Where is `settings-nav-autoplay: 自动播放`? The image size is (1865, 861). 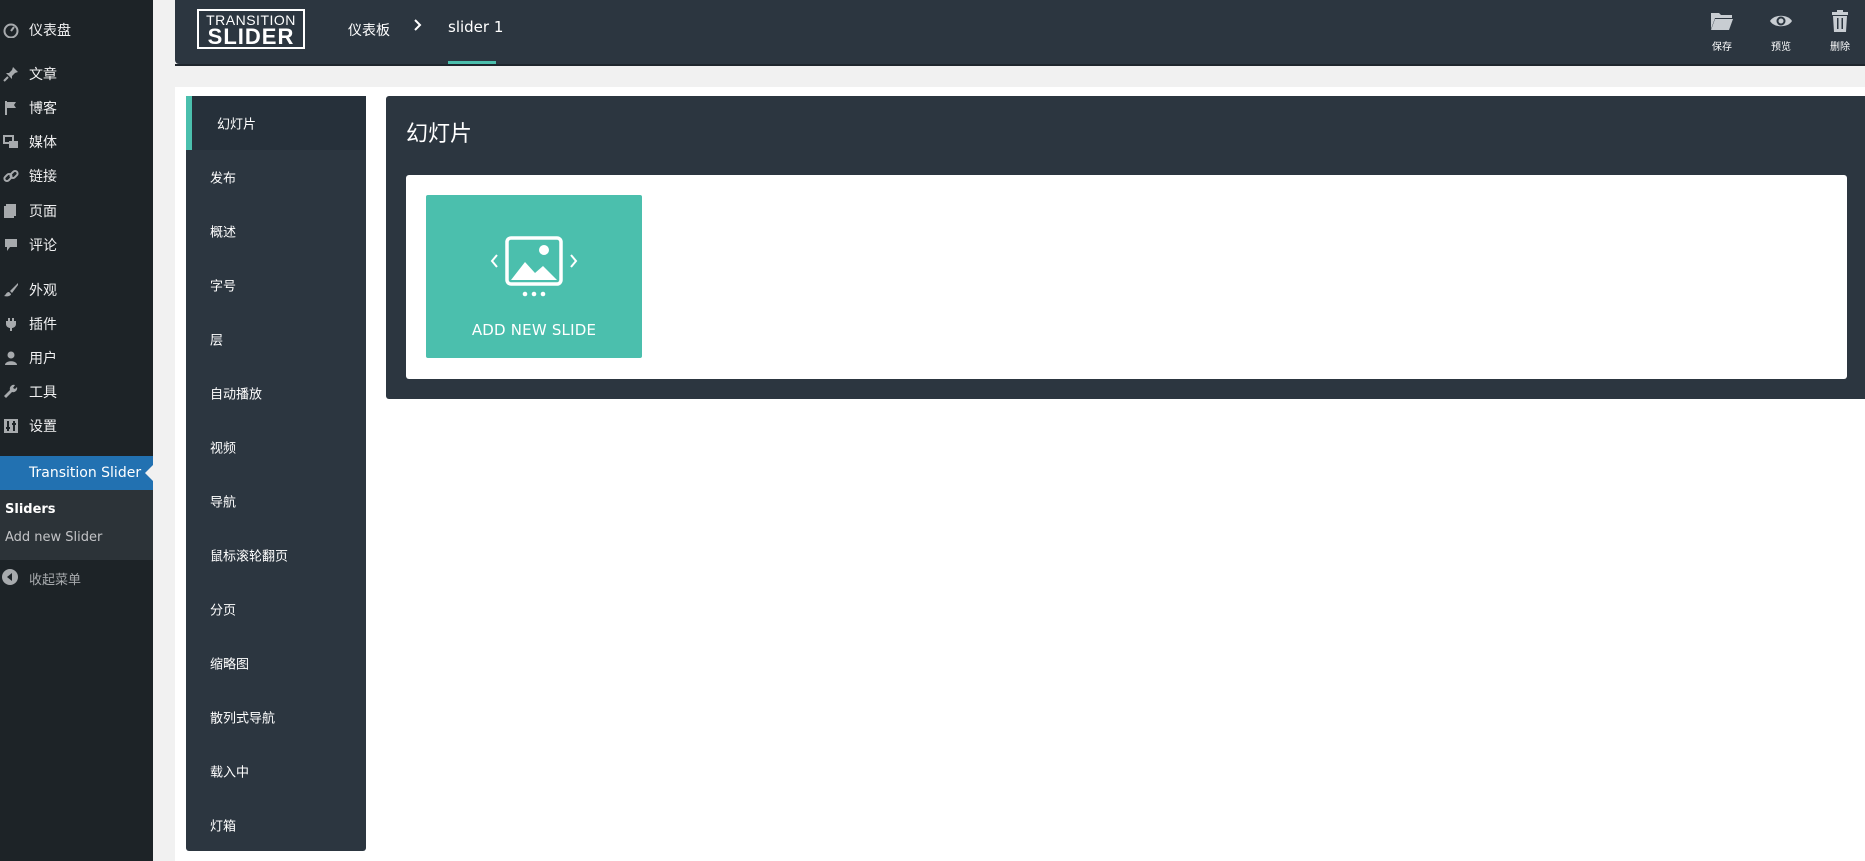 settings-nav-autoplay: 自动播放 is located at coordinates (276, 393).